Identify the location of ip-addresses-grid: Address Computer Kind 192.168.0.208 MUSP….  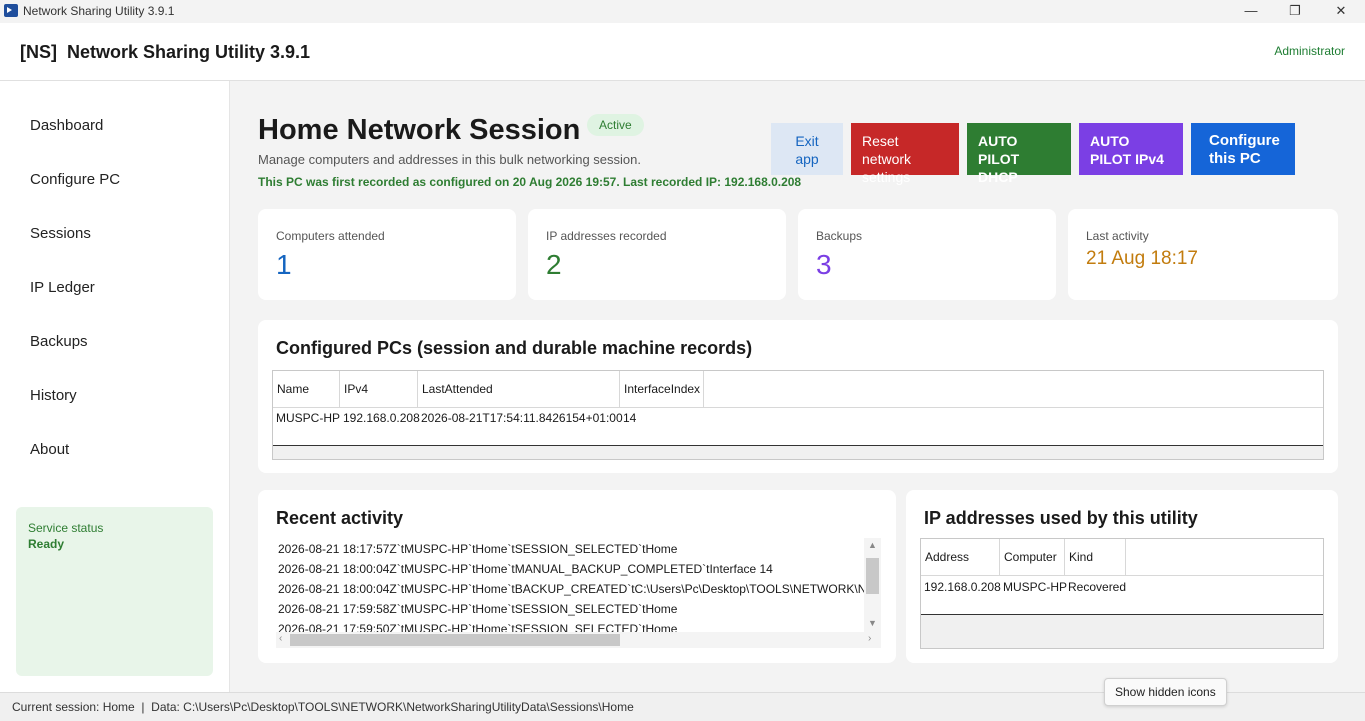
(1122, 593).